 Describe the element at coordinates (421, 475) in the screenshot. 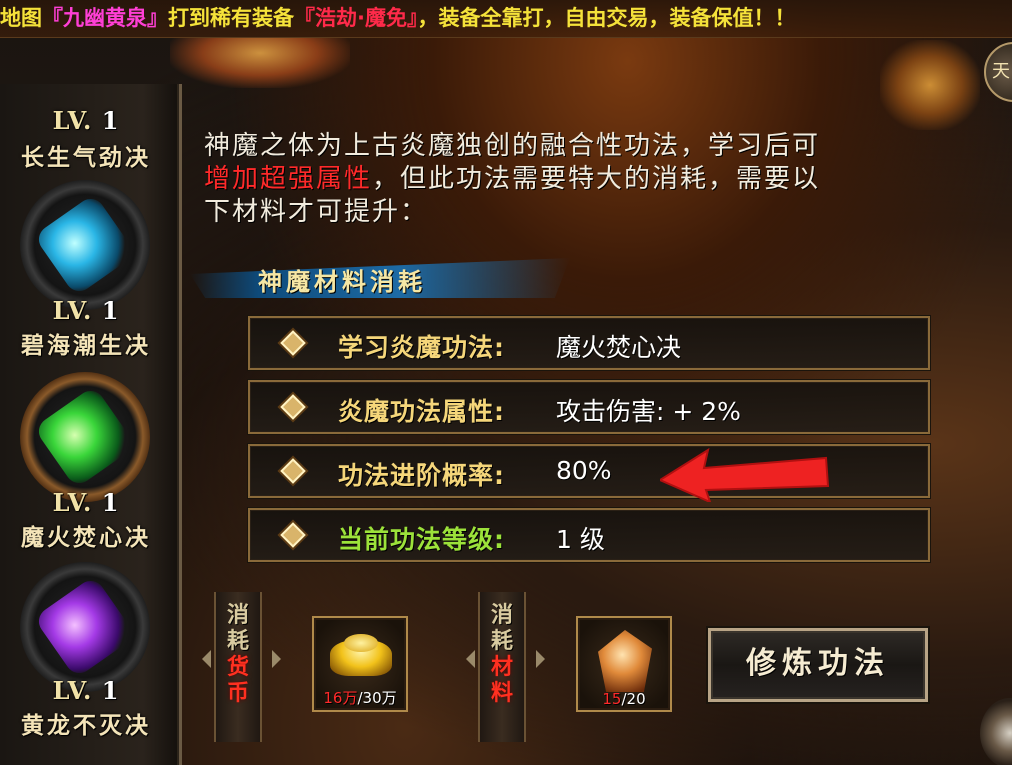

I see `info-label: 功法进阶概率:` at that location.